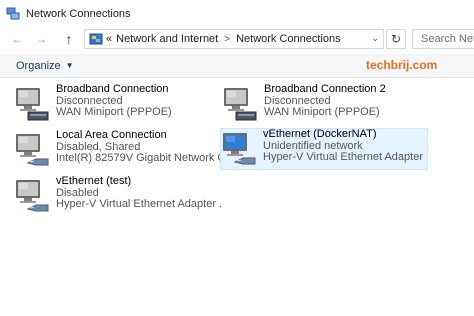  Describe the element at coordinates (13, 13) in the screenshot. I see `network-connections-icon` at that location.